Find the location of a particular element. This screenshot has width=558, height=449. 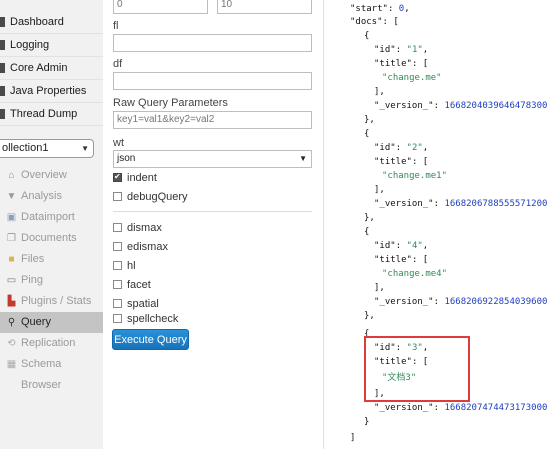

nav-item-java-properties: Java Properties is located at coordinates (51, 91).